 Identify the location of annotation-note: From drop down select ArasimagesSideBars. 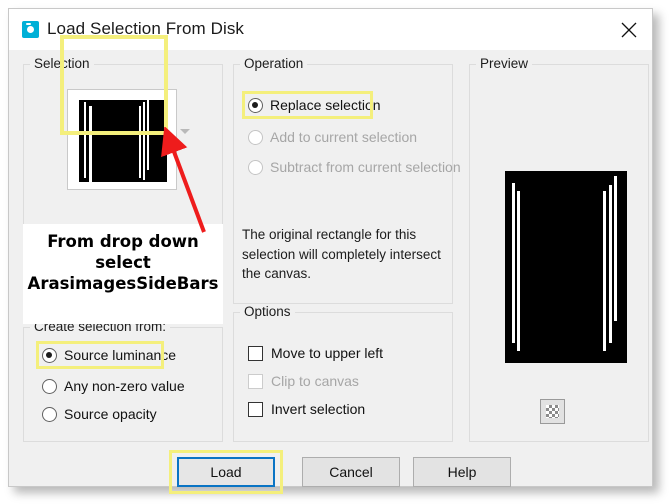
(123, 274).